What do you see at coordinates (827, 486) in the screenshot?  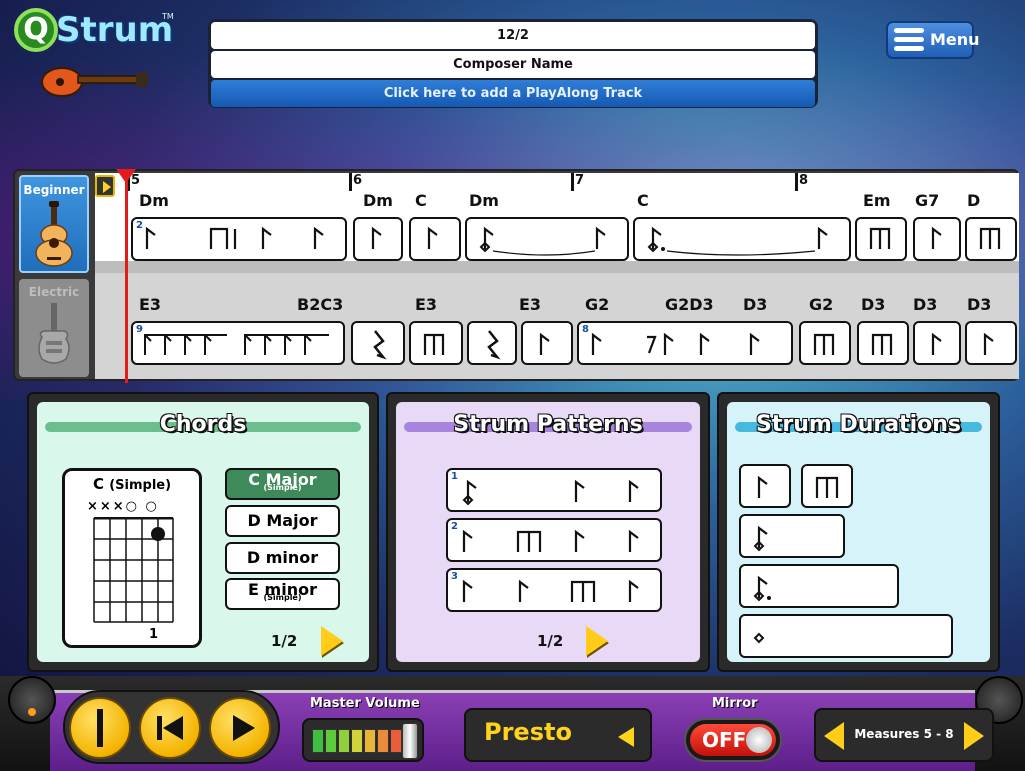 I see `duration-eighths` at bounding box center [827, 486].